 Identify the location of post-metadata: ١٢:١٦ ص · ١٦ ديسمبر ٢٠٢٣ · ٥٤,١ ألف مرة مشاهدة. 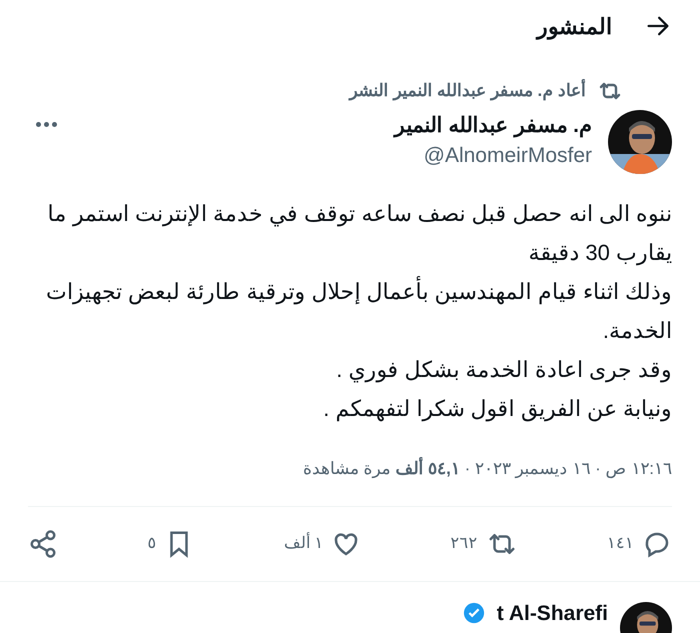
(487, 468).